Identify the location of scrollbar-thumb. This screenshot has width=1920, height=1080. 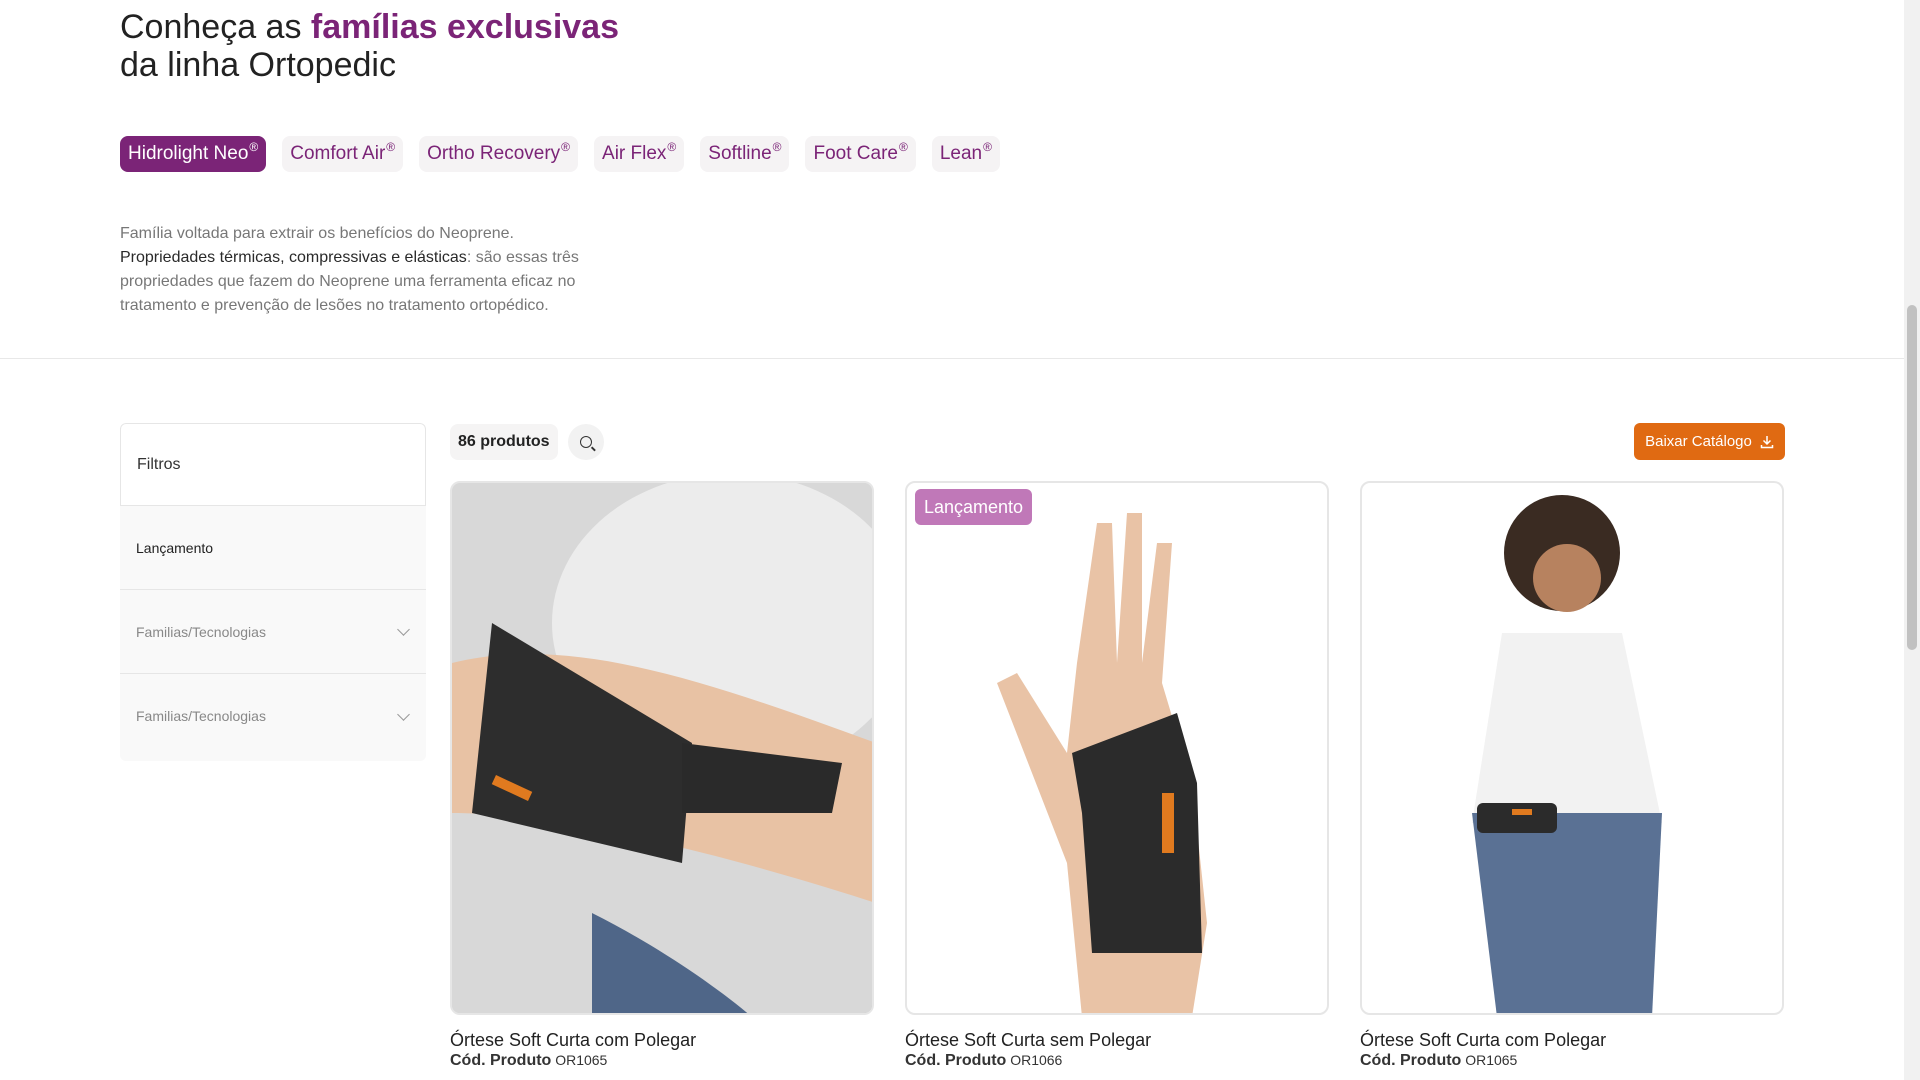
(1912, 477).